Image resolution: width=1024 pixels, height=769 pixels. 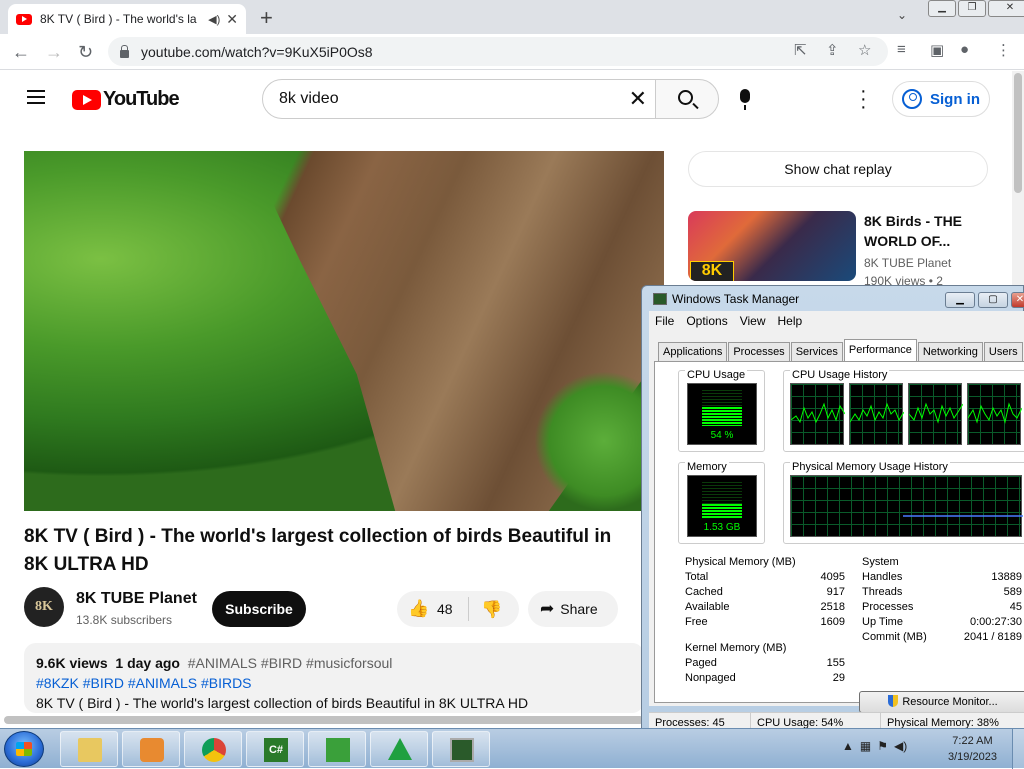 What do you see at coordinates (900, 746) in the screenshot?
I see `volume-icon: ◀)` at bounding box center [900, 746].